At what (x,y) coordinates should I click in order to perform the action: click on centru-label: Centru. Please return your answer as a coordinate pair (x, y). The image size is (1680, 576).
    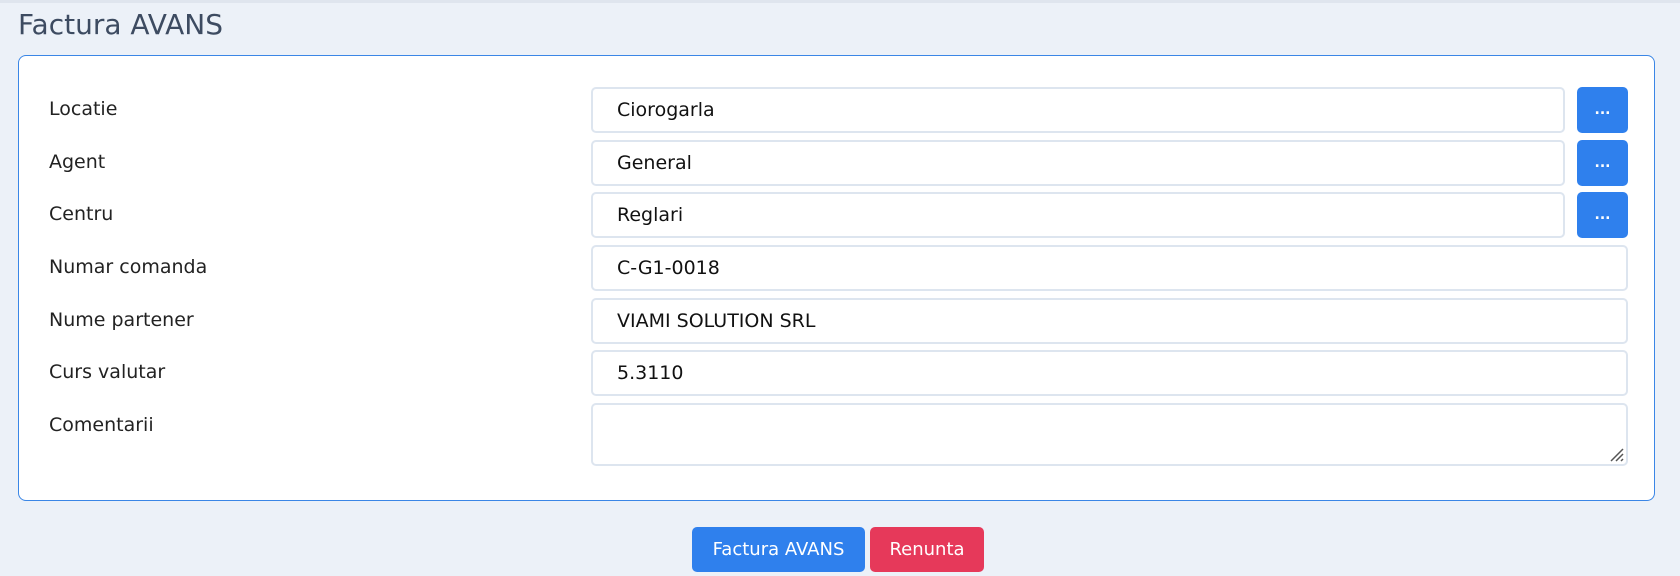
    Looking at the image, I should click on (81, 214).